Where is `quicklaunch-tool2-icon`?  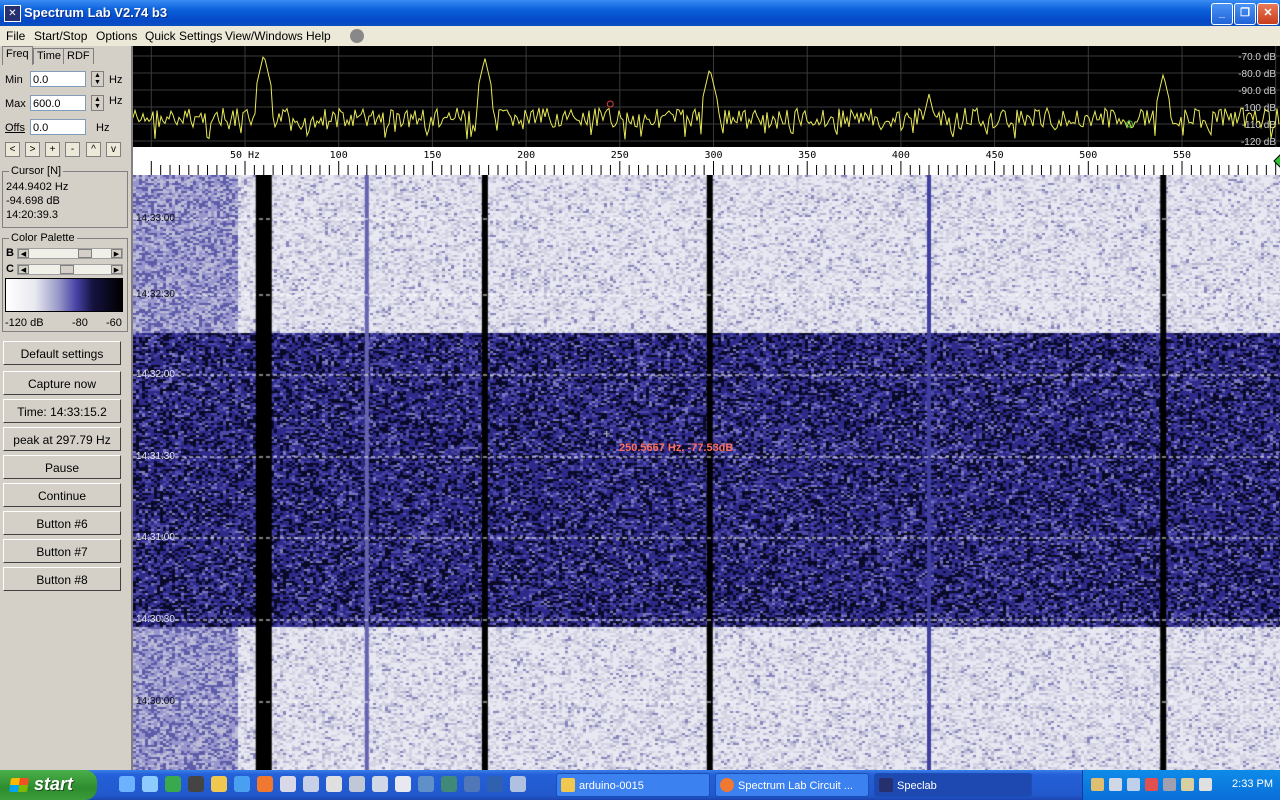
quicklaunch-tool2-icon is located at coordinates (311, 784).